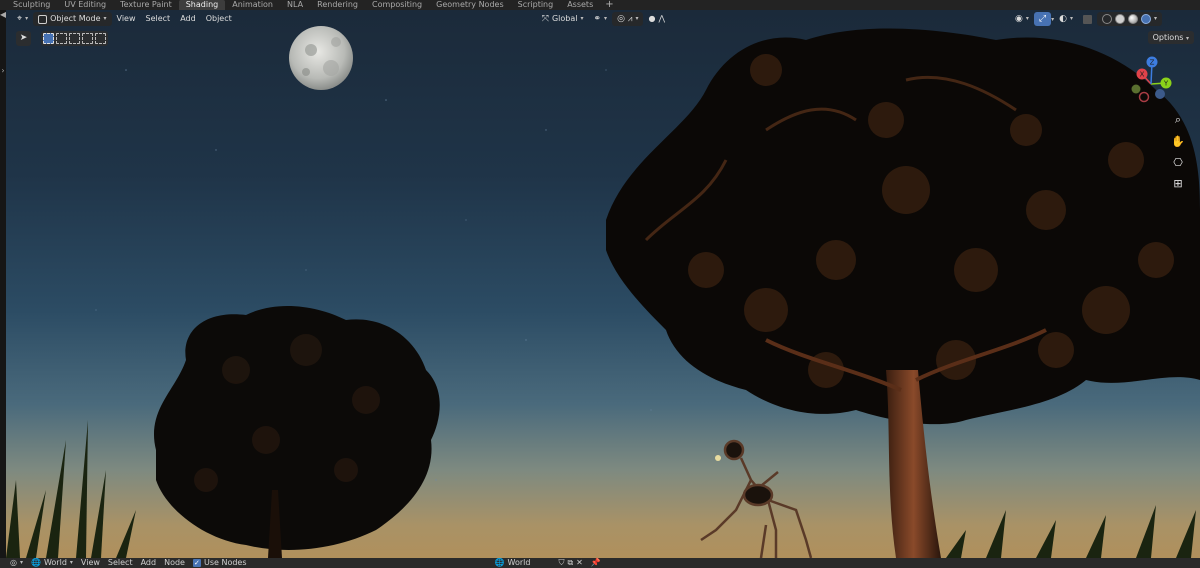 This screenshot has width=1200, height=568. I want to click on select-tool-button: ➤, so click(23, 38).